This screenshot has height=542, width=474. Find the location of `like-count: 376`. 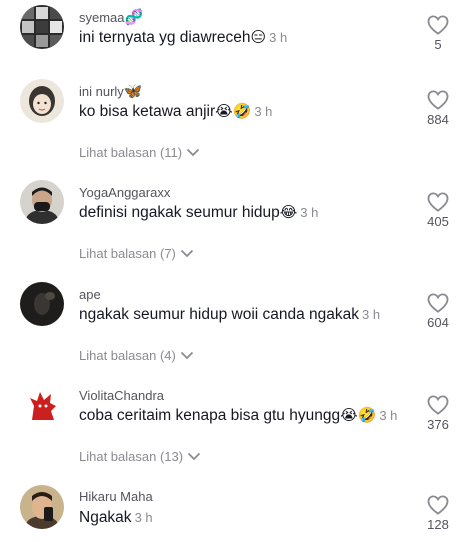

like-count: 376 is located at coordinates (438, 424).